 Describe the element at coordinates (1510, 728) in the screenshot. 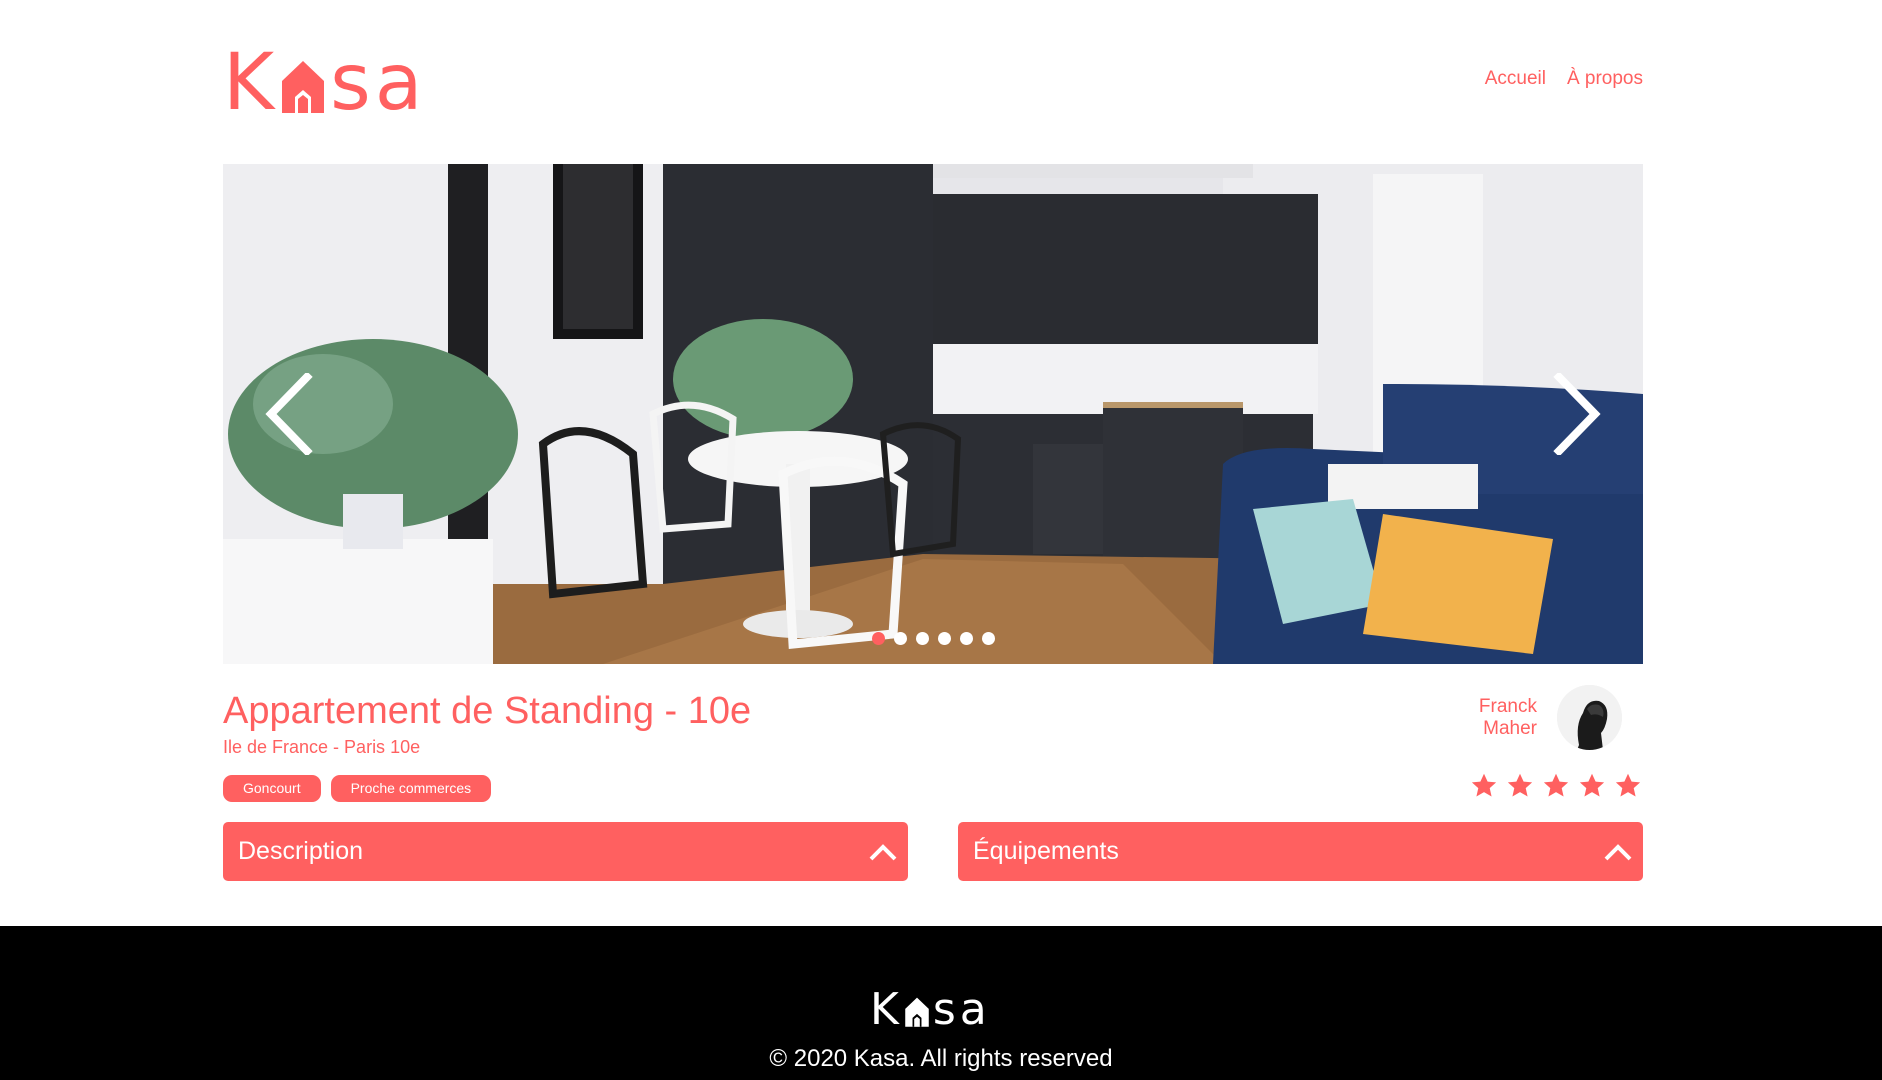

I see `host-last-name: Maher` at that location.